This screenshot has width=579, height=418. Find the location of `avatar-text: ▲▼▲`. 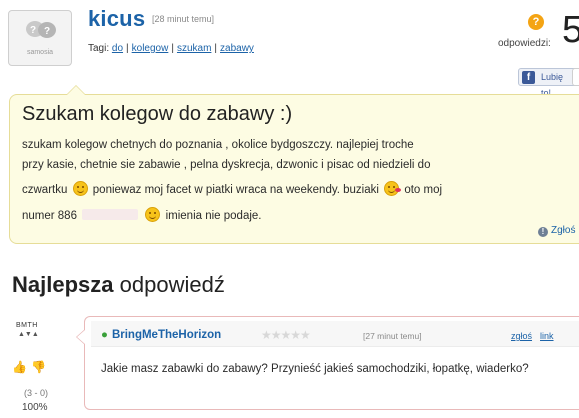

avatar-text: ▲▼▲ is located at coordinates (28, 334).